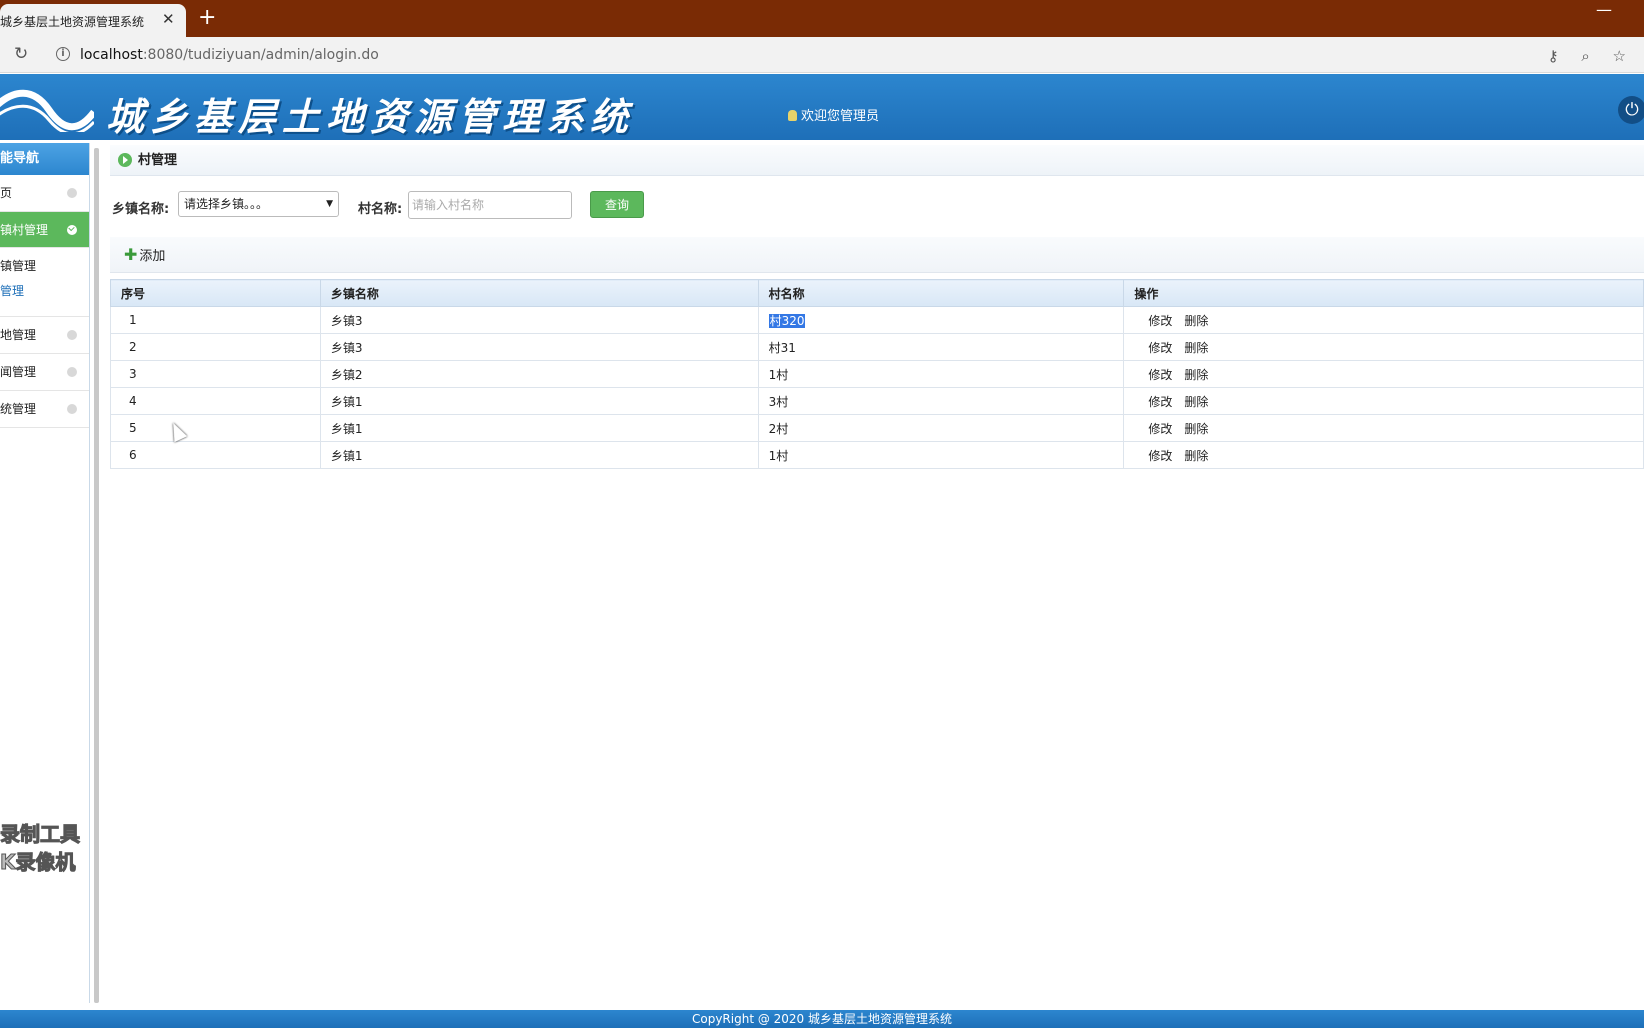  I want to click on village-name-input, so click(490, 205).